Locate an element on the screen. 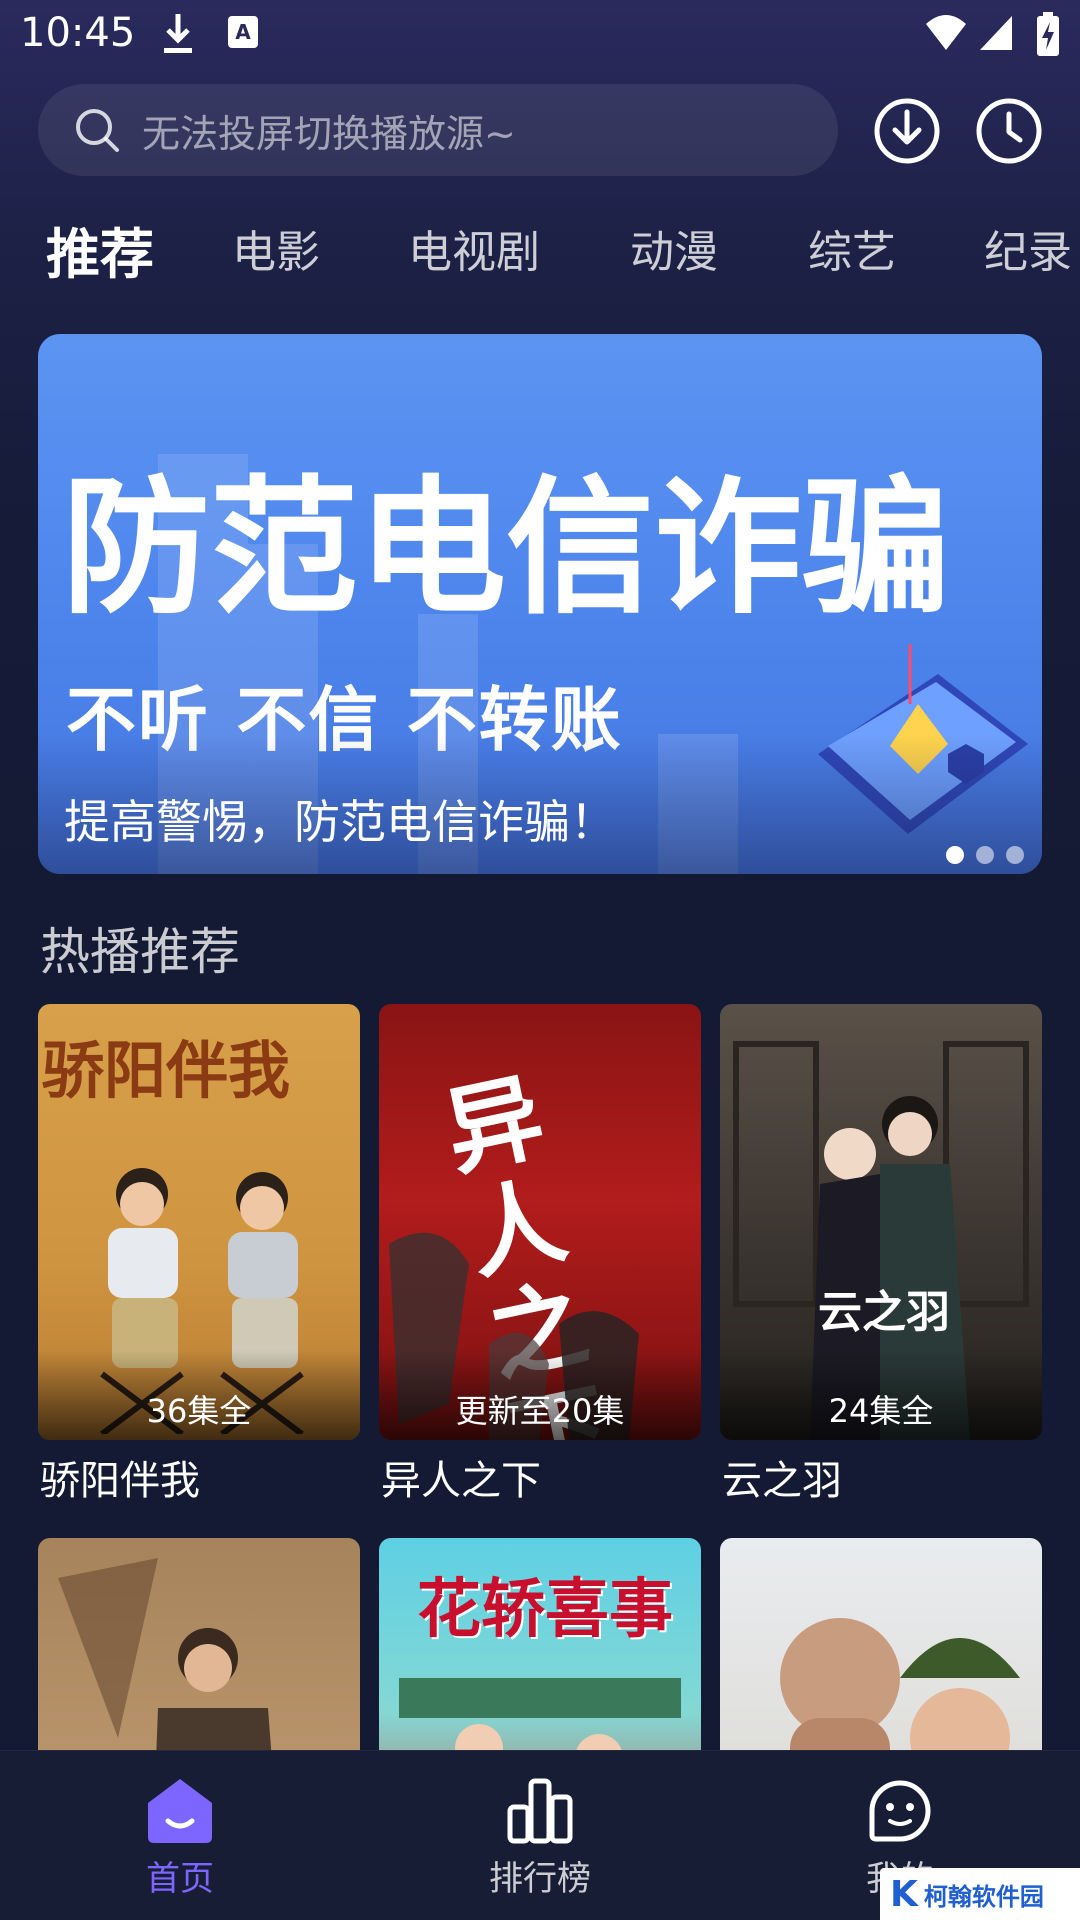 This screenshot has width=1080, height=1920. banner-caption: 提高警惕，防范电信诈骗！ is located at coordinates (340, 822).